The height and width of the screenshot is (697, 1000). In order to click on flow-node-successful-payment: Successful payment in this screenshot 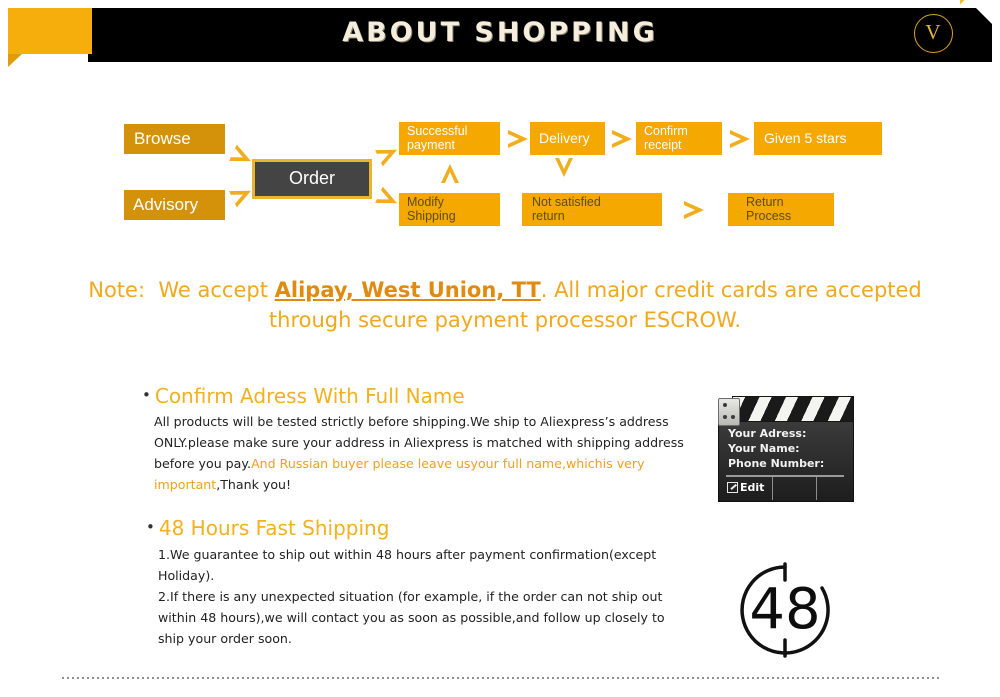, I will do `click(449, 138)`.